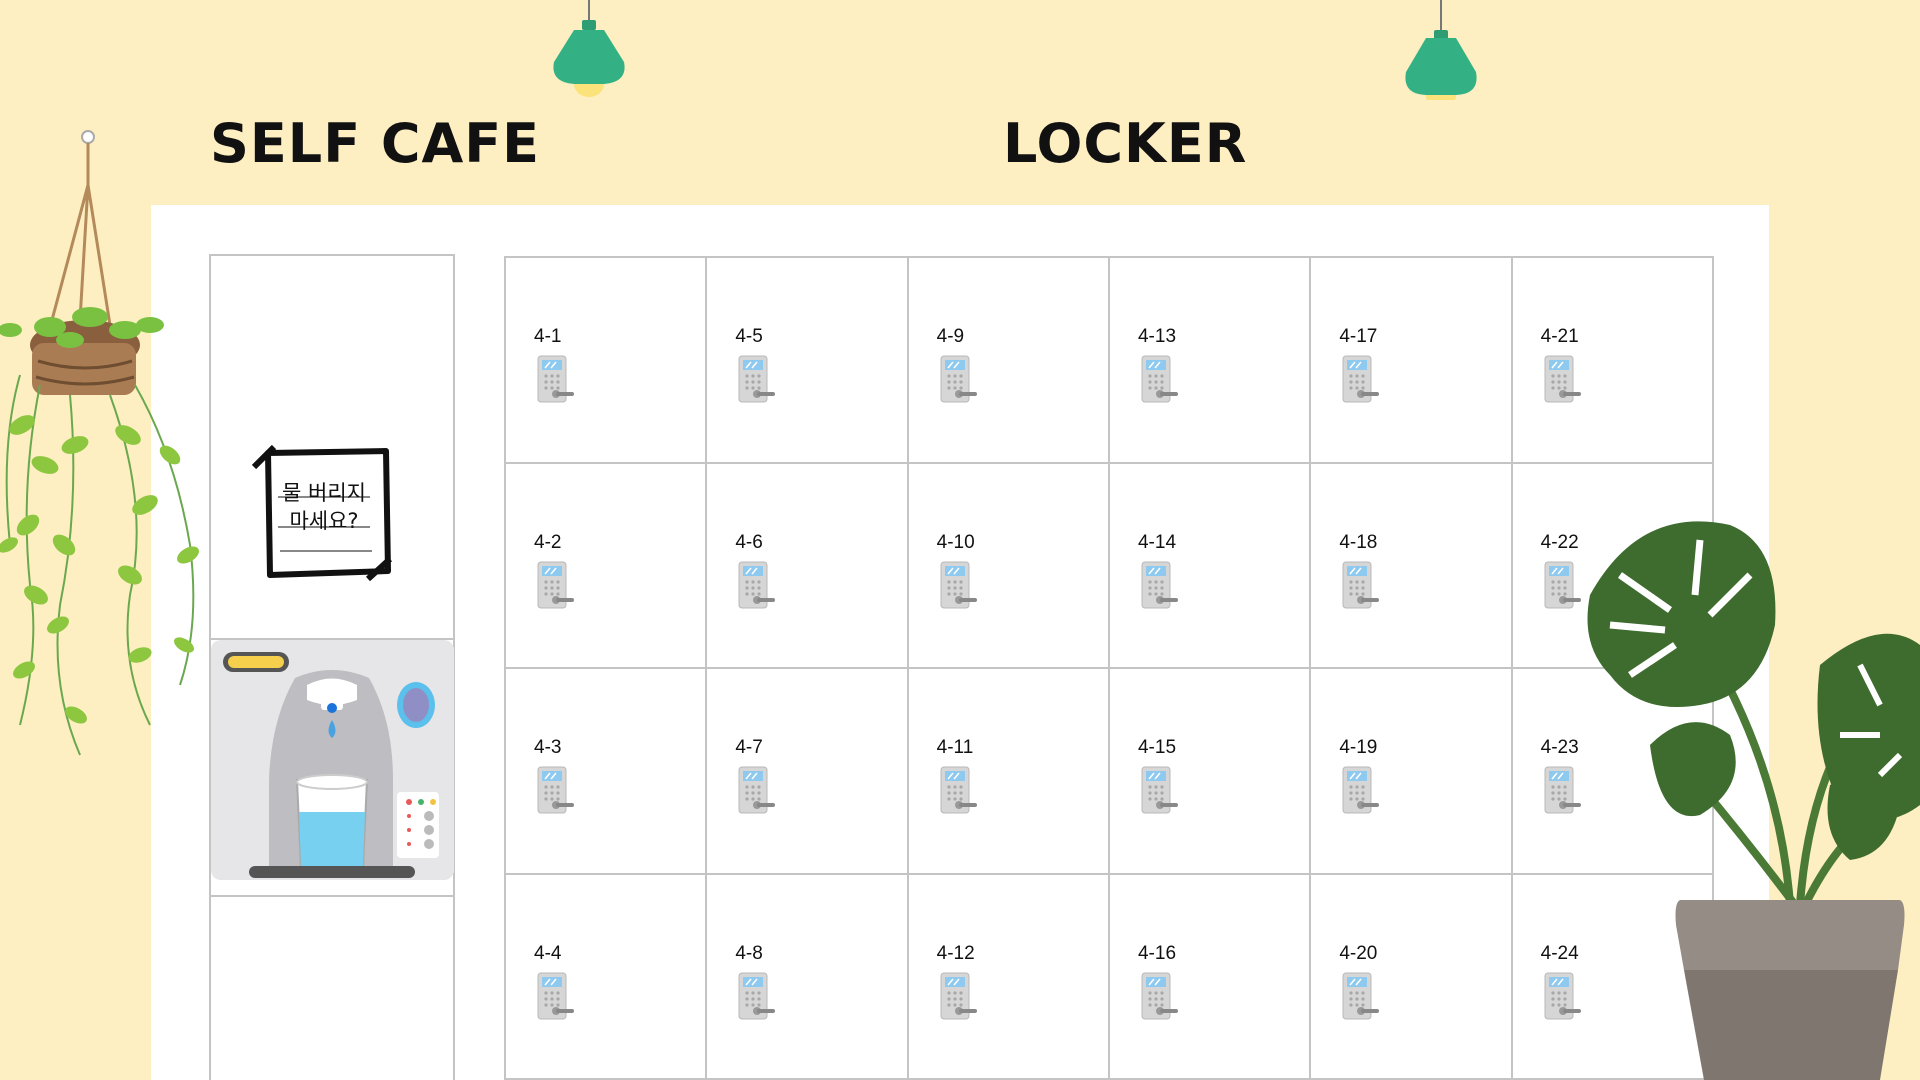  What do you see at coordinates (749, 542) in the screenshot?
I see `locker-number: 4-6` at bounding box center [749, 542].